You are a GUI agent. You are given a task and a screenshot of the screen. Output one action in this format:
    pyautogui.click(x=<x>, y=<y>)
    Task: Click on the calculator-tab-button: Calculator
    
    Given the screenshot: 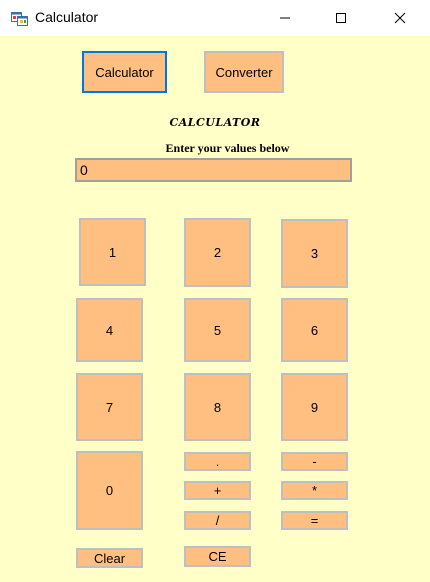 What is the action you would take?
    pyautogui.click(x=124, y=72)
    